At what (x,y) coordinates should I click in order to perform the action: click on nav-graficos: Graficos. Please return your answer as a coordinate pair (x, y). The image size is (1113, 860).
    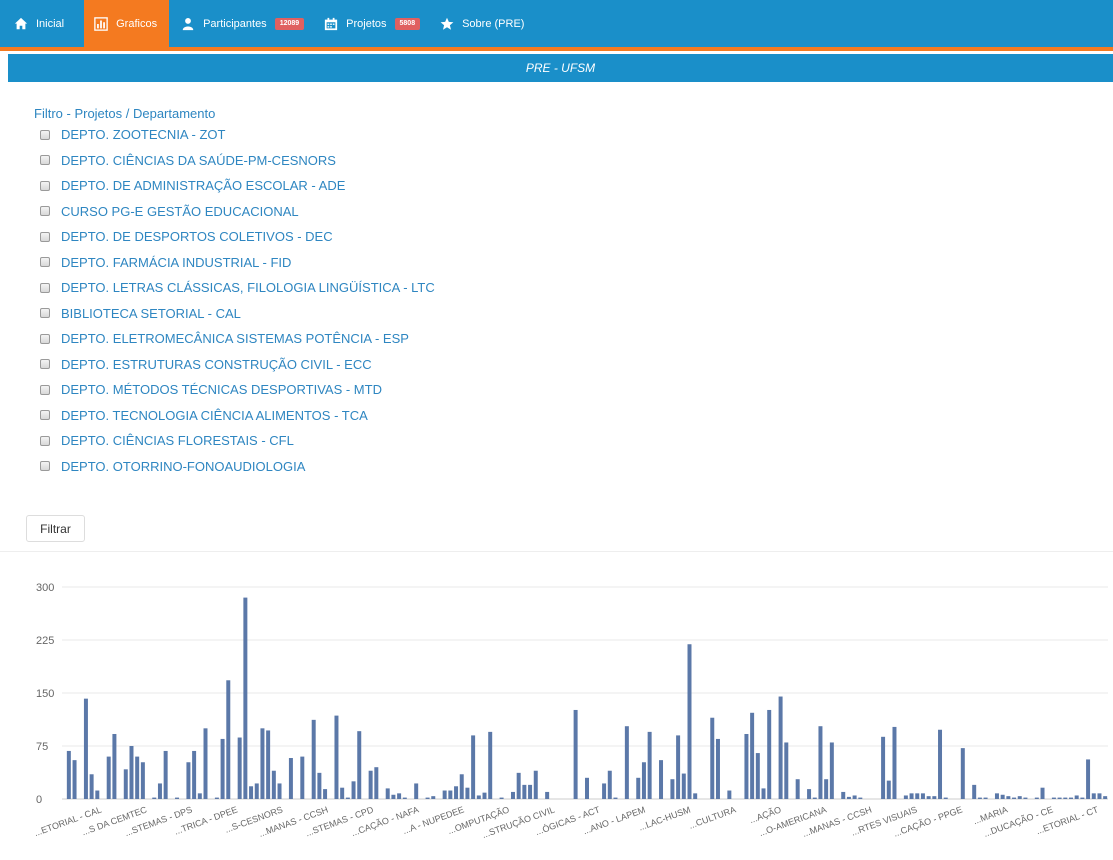
    Looking at the image, I should click on (127, 23).